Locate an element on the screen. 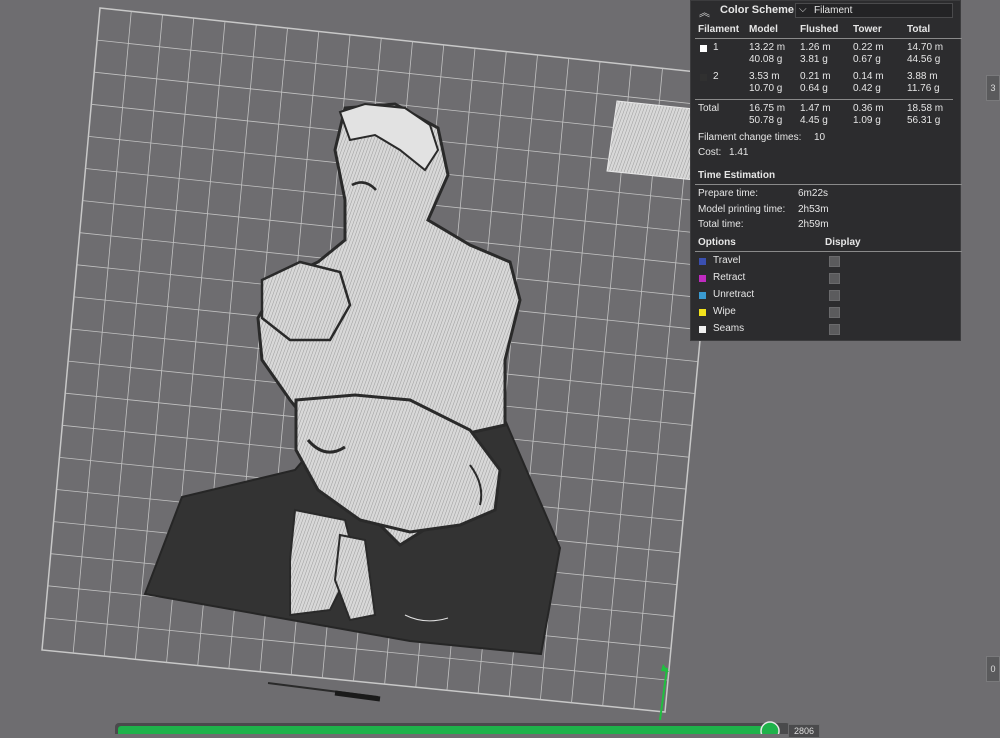  time-estimation-title: Time Estimation is located at coordinates (737, 175).